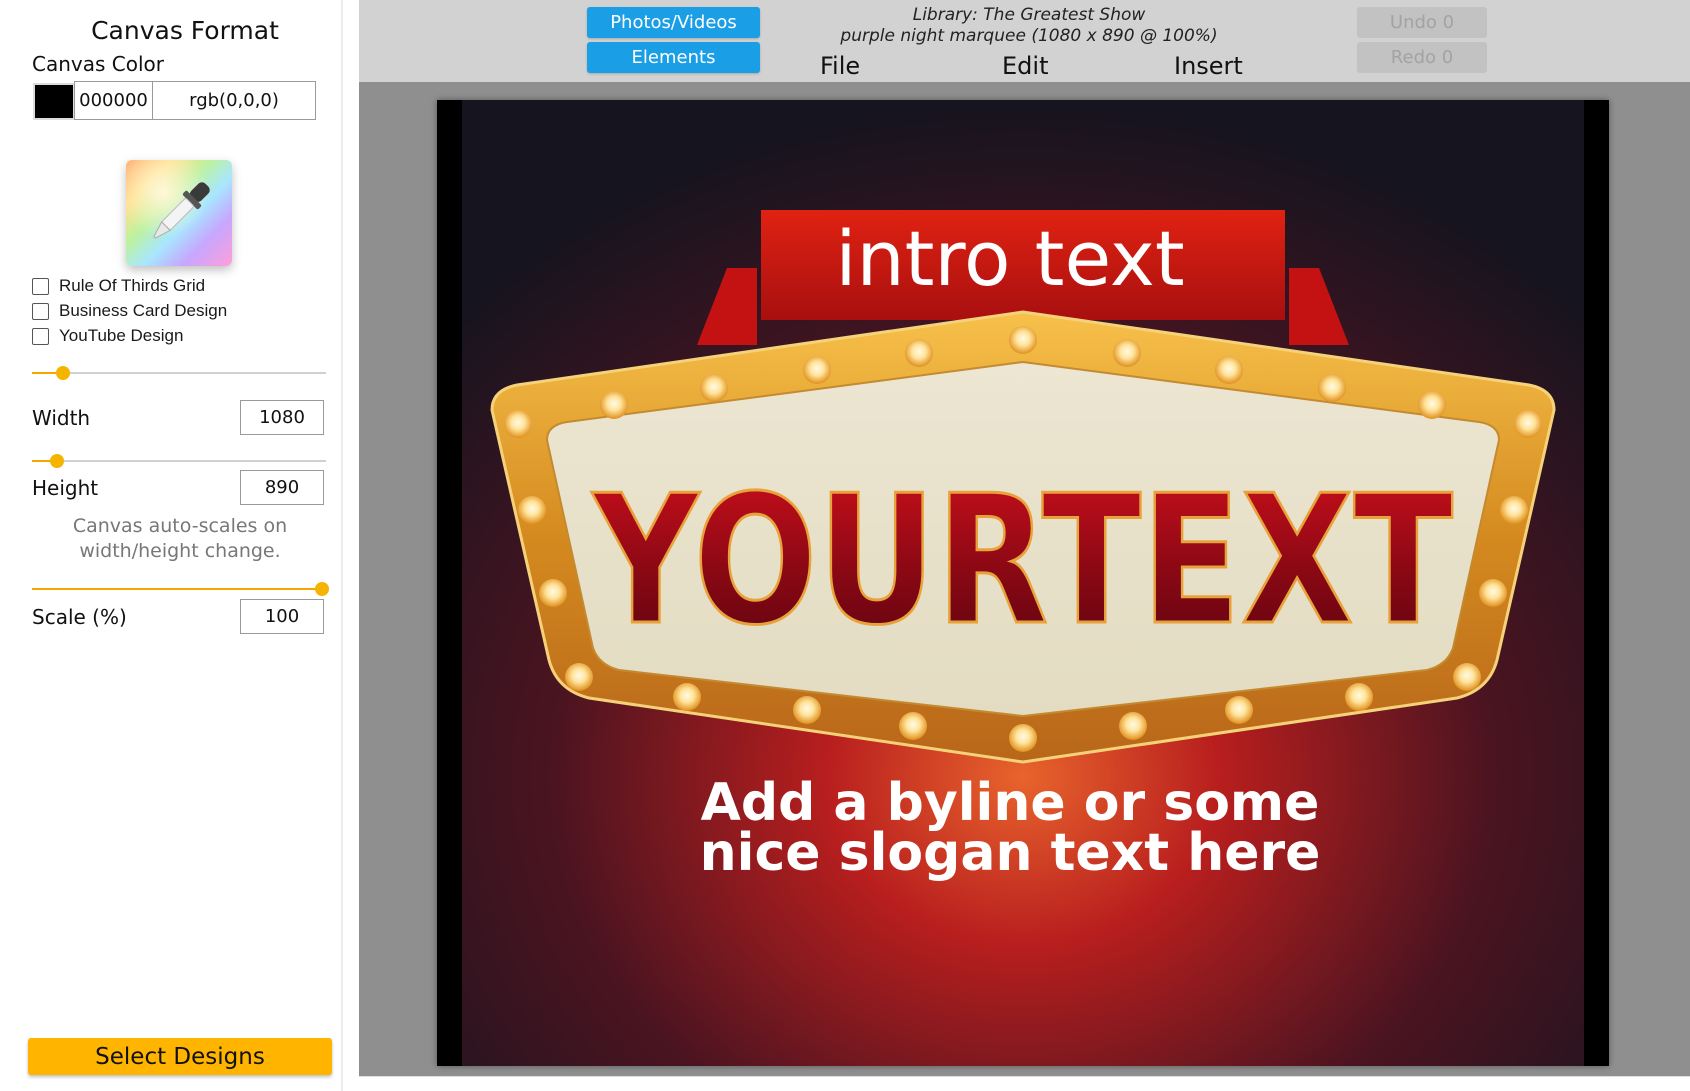 The height and width of the screenshot is (1091, 1690). I want to click on checkbox-label: Business Card Design, so click(143, 310).